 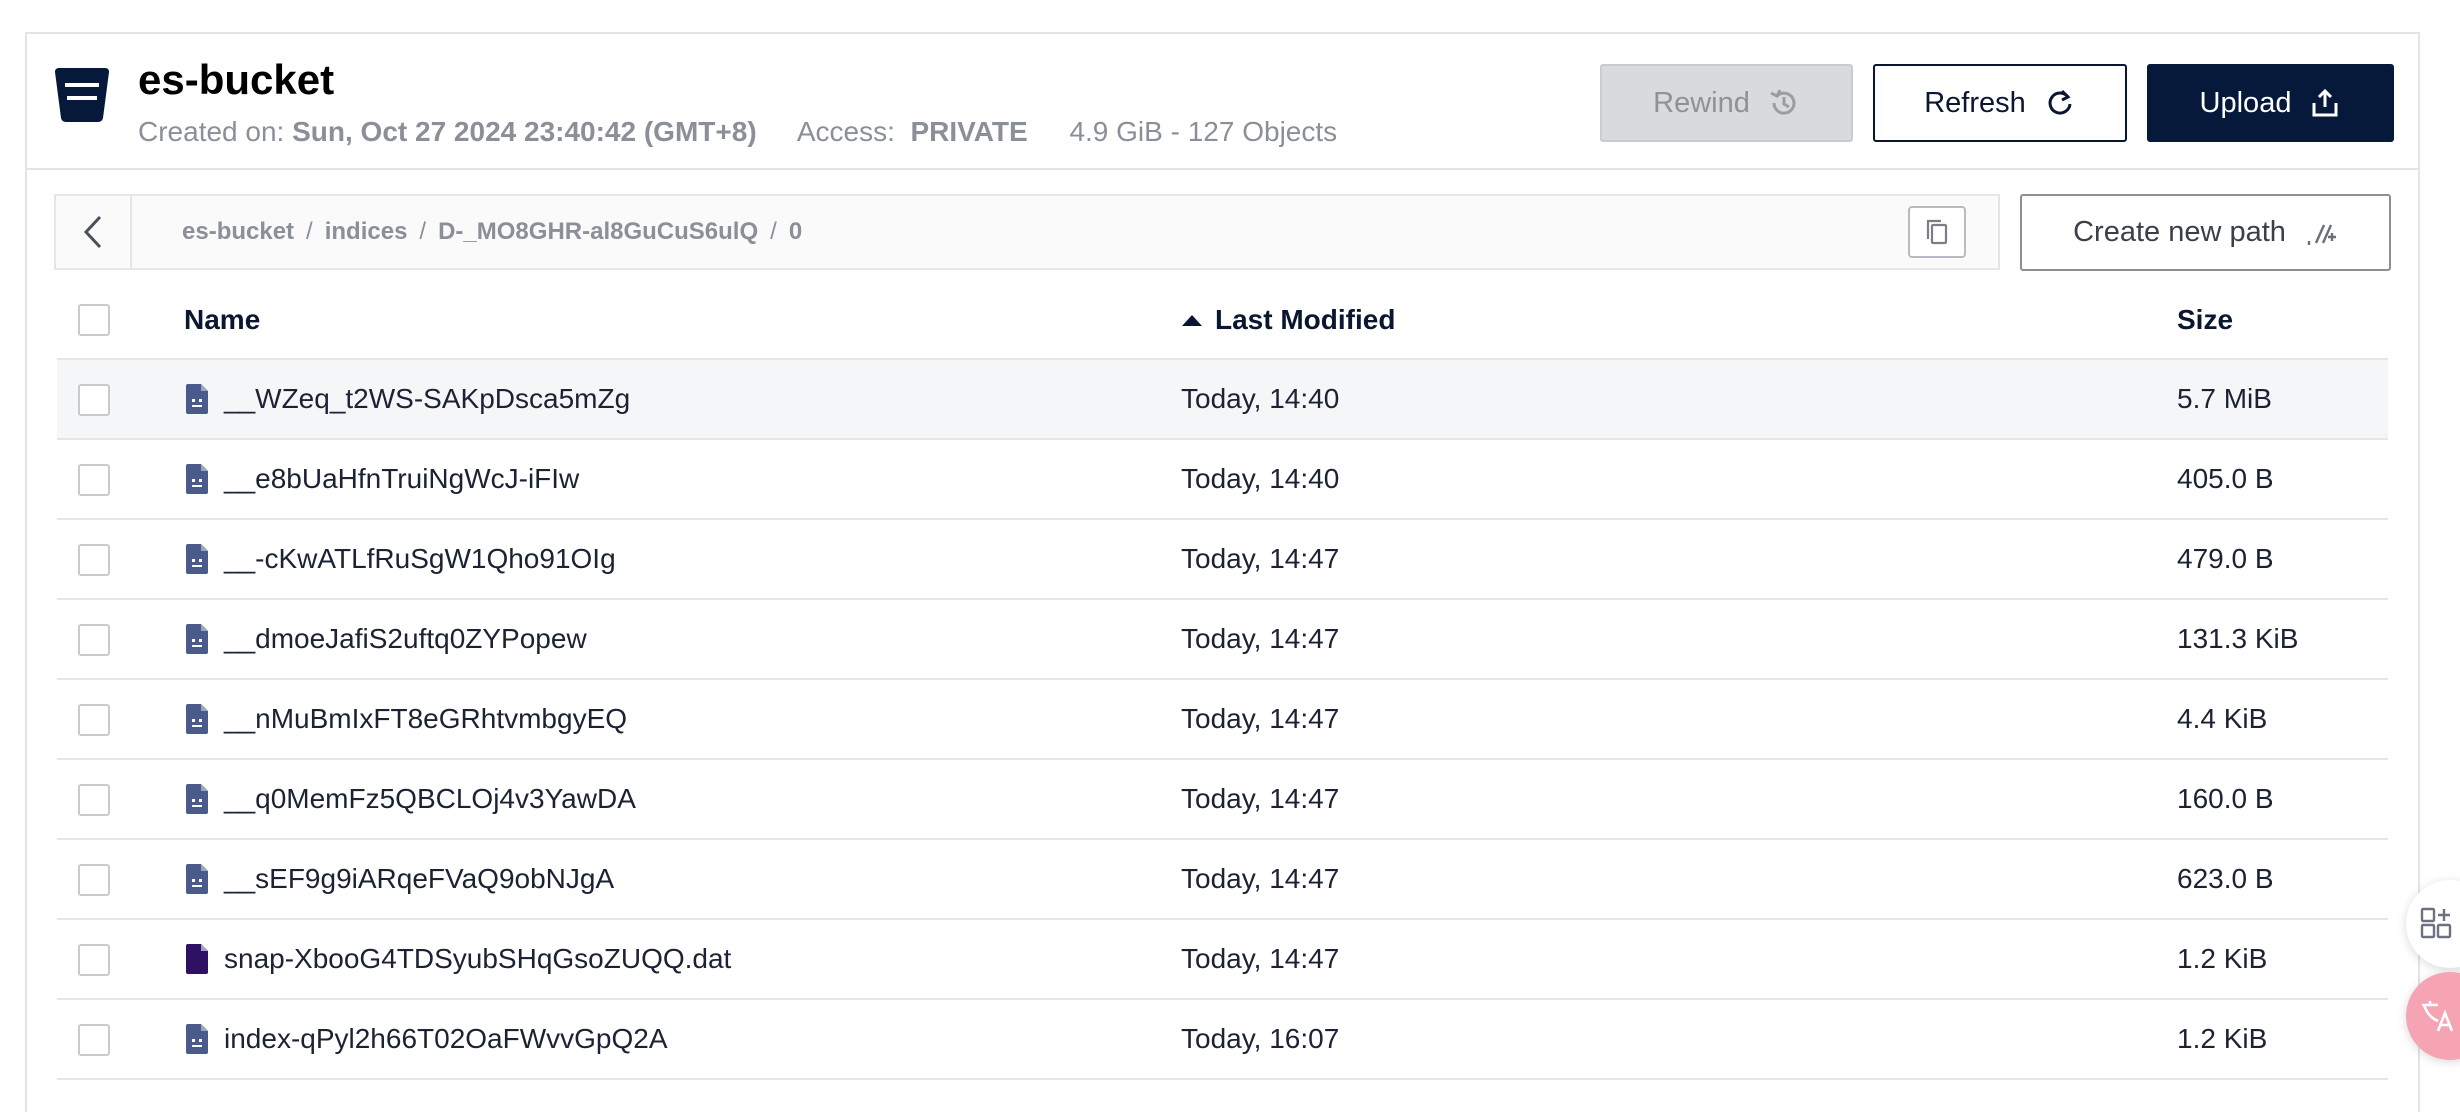 I want to click on size-cell: 131.3 KiB, so click(x=2238, y=638).